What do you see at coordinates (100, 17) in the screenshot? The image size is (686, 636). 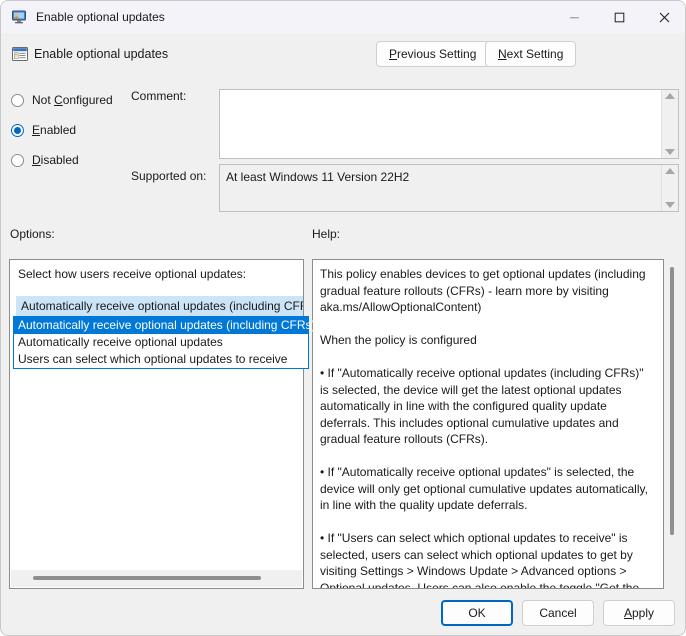 I see `window-title: Enable optional updates` at bounding box center [100, 17].